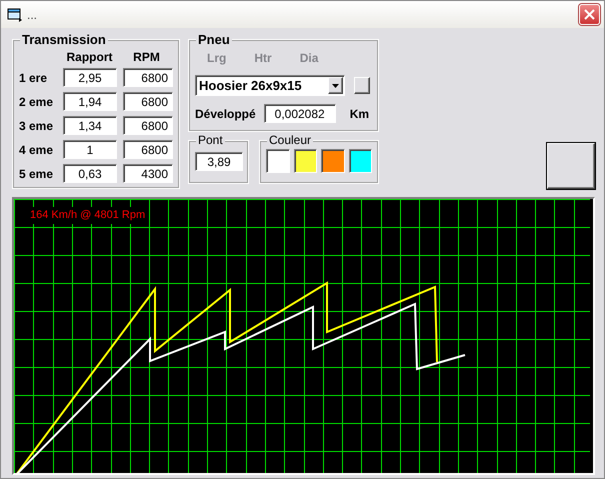 The image size is (605, 479). Describe the element at coordinates (360, 114) in the screenshot. I see `unit-label: Km` at that location.